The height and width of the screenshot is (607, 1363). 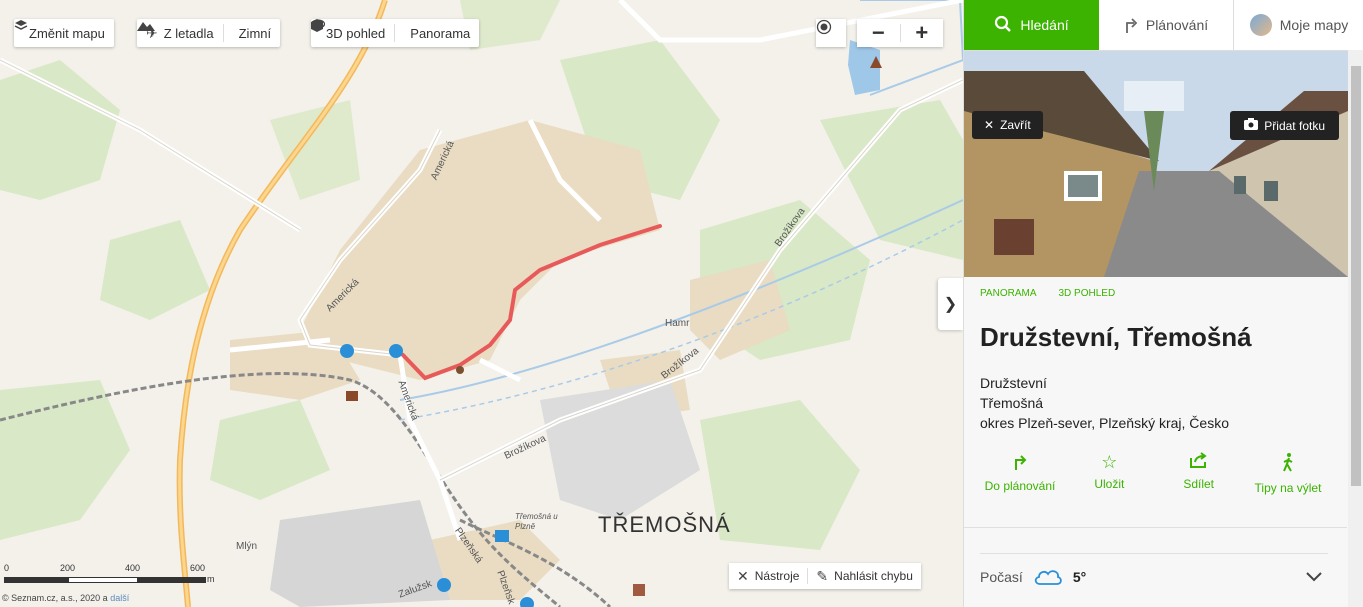 I want to click on station-label: Třemošná u Plzně, so click(x=536, y=521).